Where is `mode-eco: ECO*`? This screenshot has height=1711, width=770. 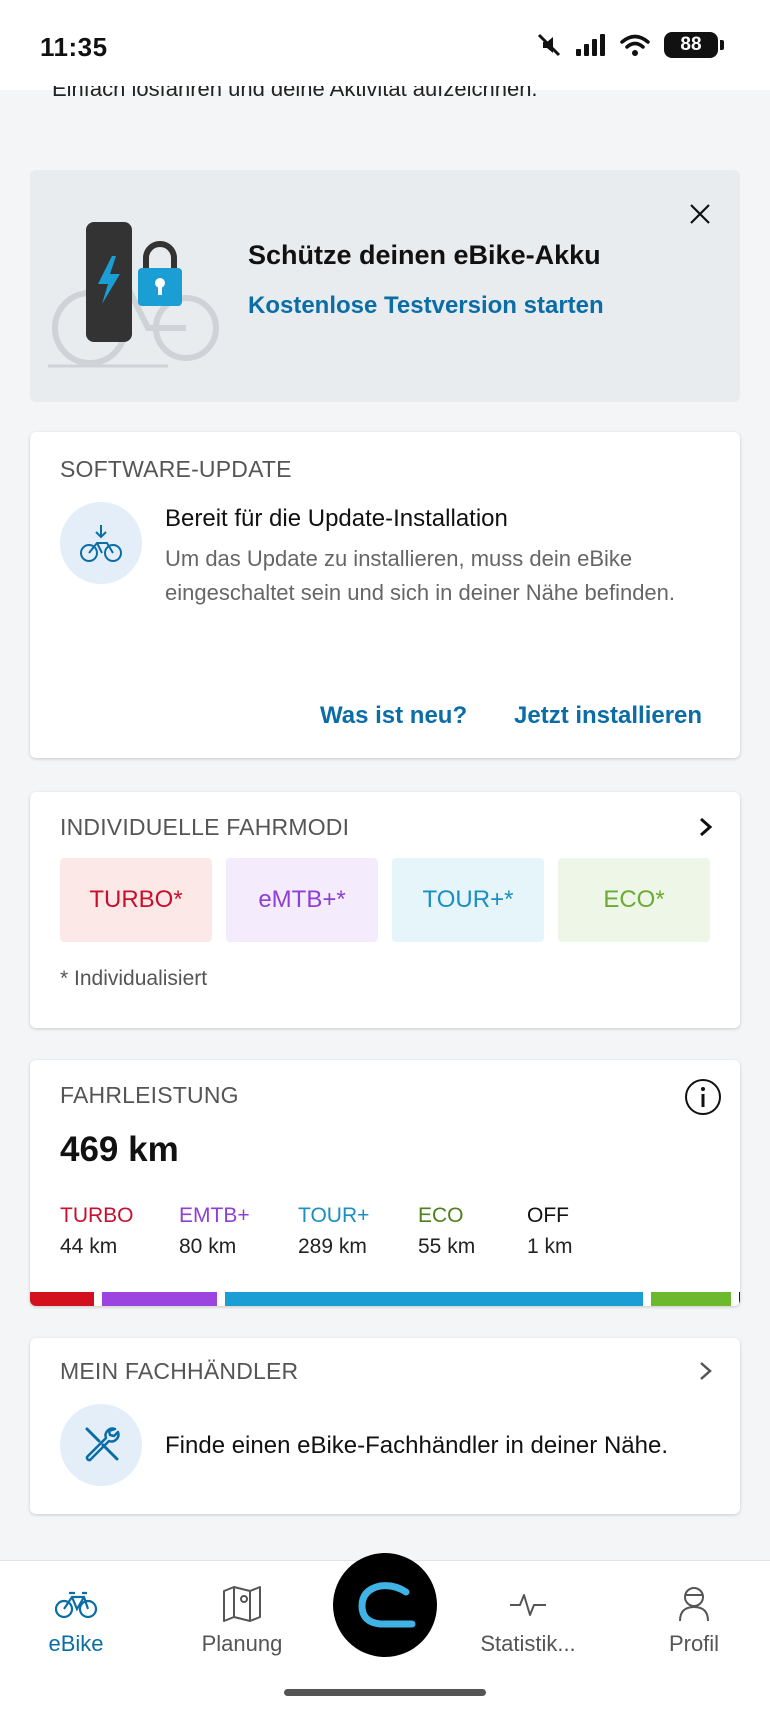 mode-eco: ECO* is located at coordinates (634, 900).